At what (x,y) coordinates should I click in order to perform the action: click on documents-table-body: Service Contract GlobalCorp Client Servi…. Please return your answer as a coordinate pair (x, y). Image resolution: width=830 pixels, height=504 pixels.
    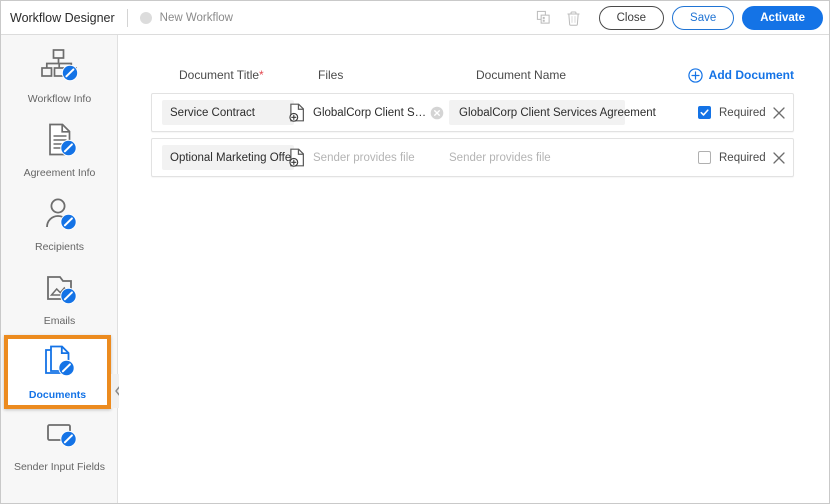
    Looking at the image, I should click on (472, 135).